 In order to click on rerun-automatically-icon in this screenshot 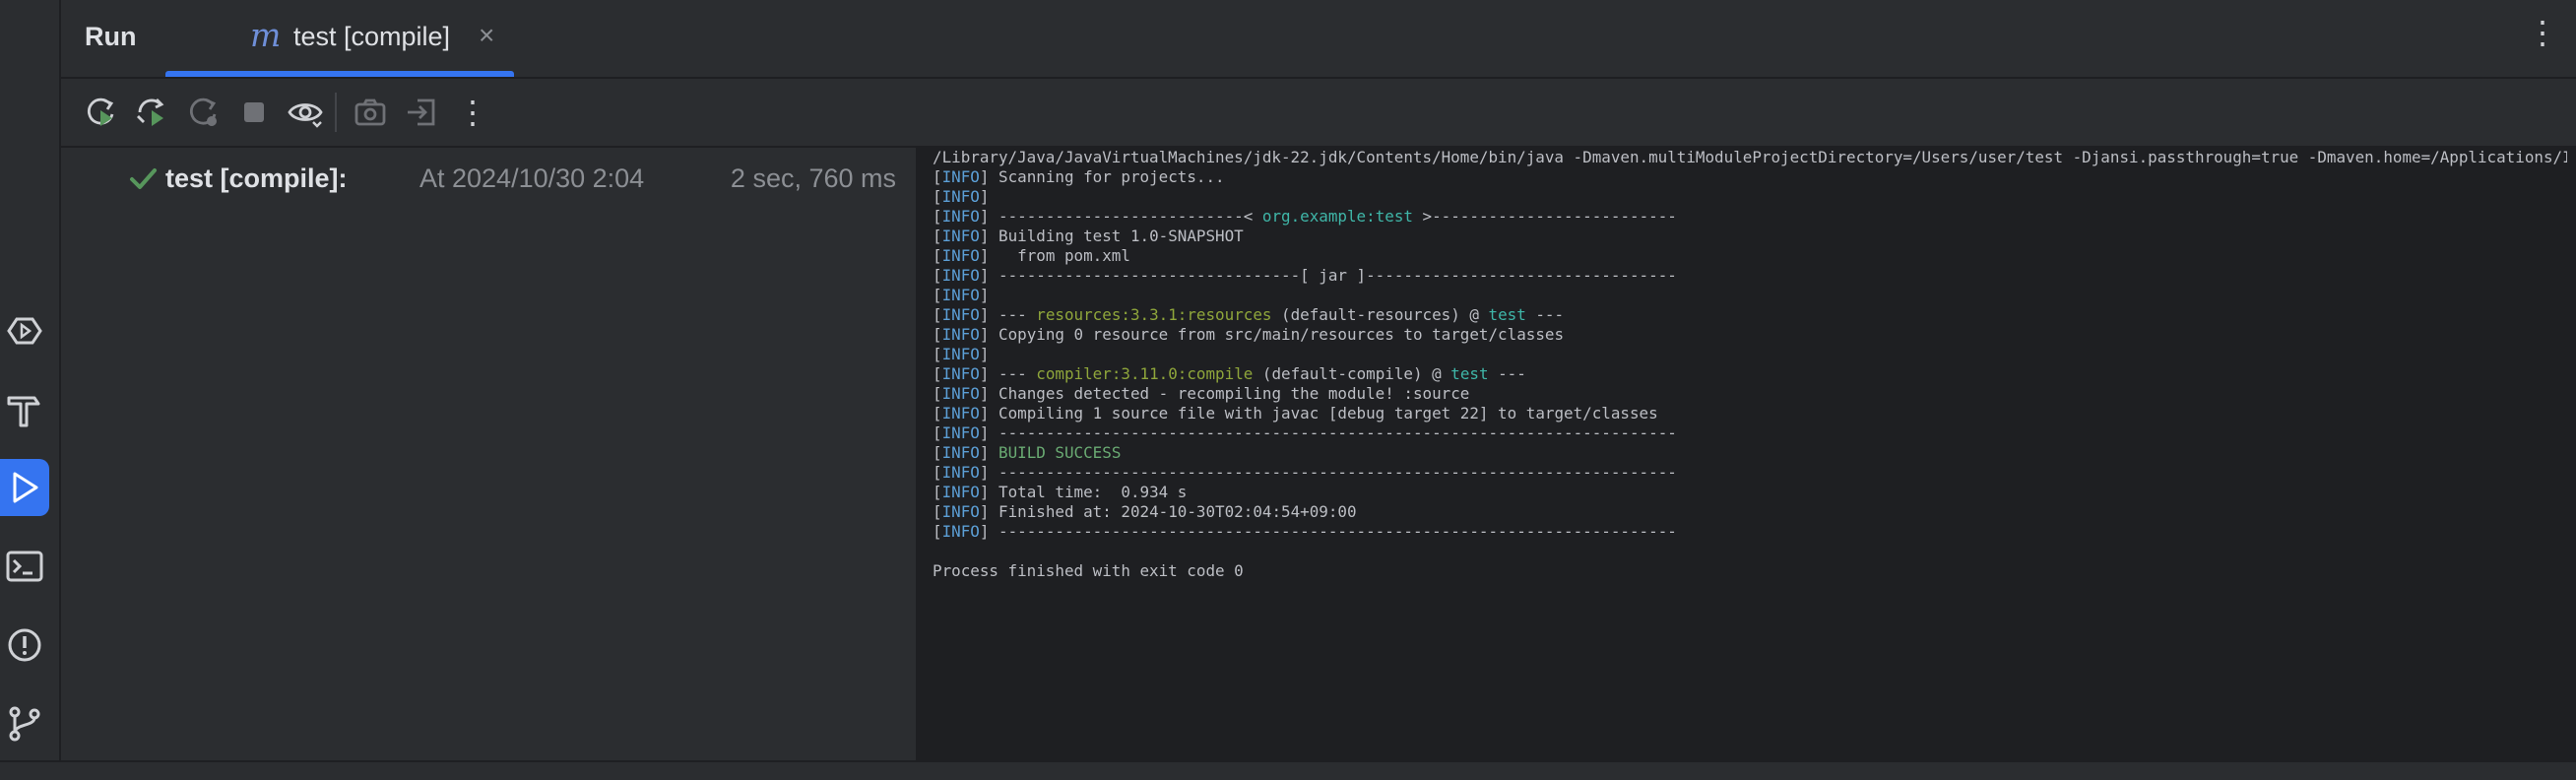, I will do `click(203, 112)`.